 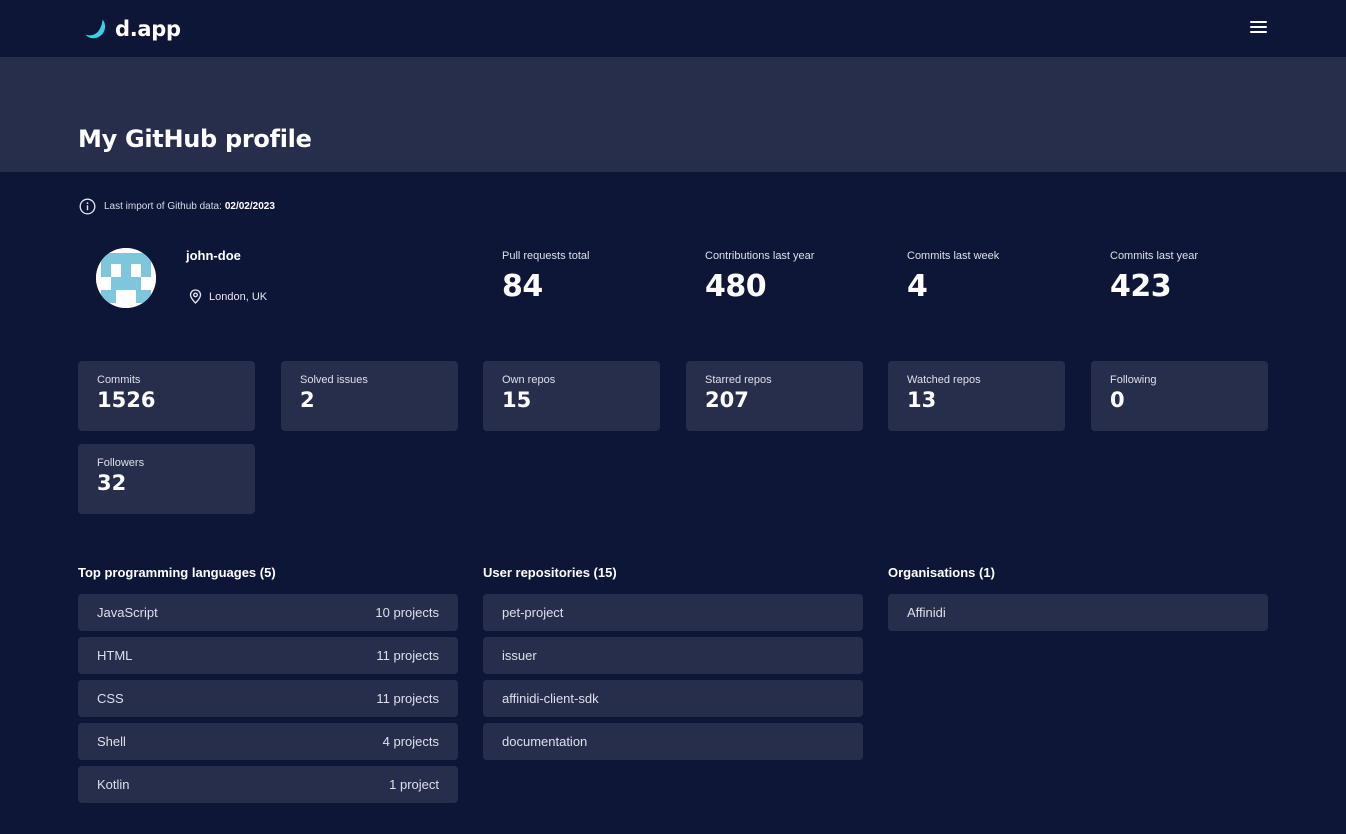 I want to click on card-label: Solved issues, so click(x=334, y=380).